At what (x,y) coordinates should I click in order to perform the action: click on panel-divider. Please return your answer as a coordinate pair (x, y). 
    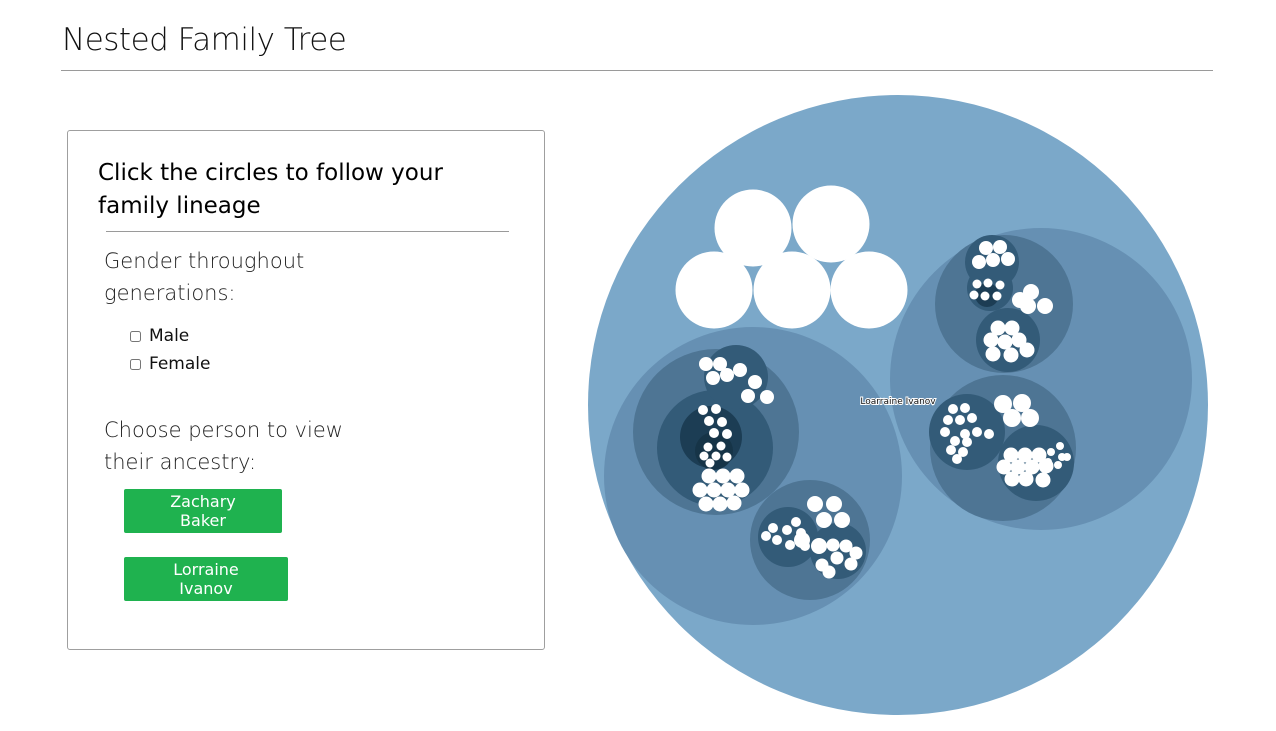
    Looking at the image, I should click on (307, 231).